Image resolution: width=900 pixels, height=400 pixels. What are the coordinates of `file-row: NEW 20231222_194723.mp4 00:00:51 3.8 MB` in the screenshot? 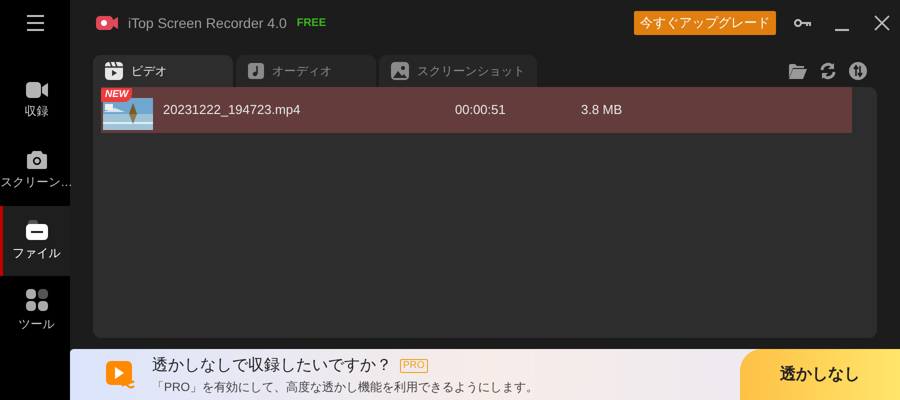 It's located at (476, 110).